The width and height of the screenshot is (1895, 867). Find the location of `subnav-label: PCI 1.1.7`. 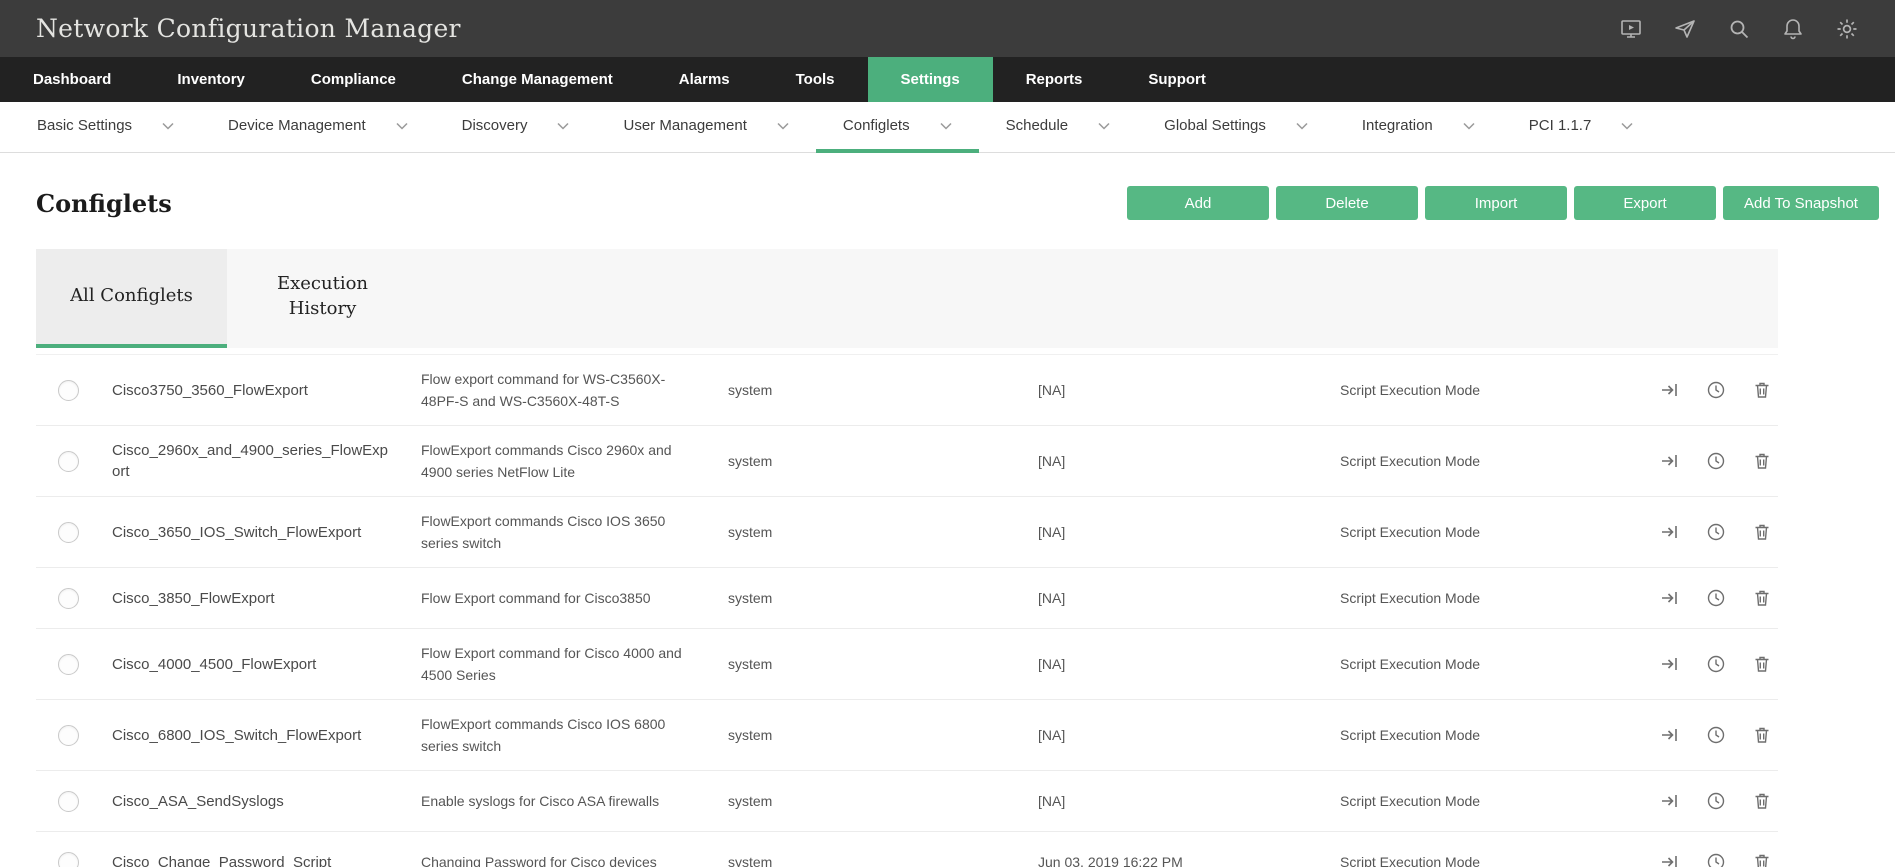

subnav-label: PCI 1.1.7 is located at coordinates (1560, 125).